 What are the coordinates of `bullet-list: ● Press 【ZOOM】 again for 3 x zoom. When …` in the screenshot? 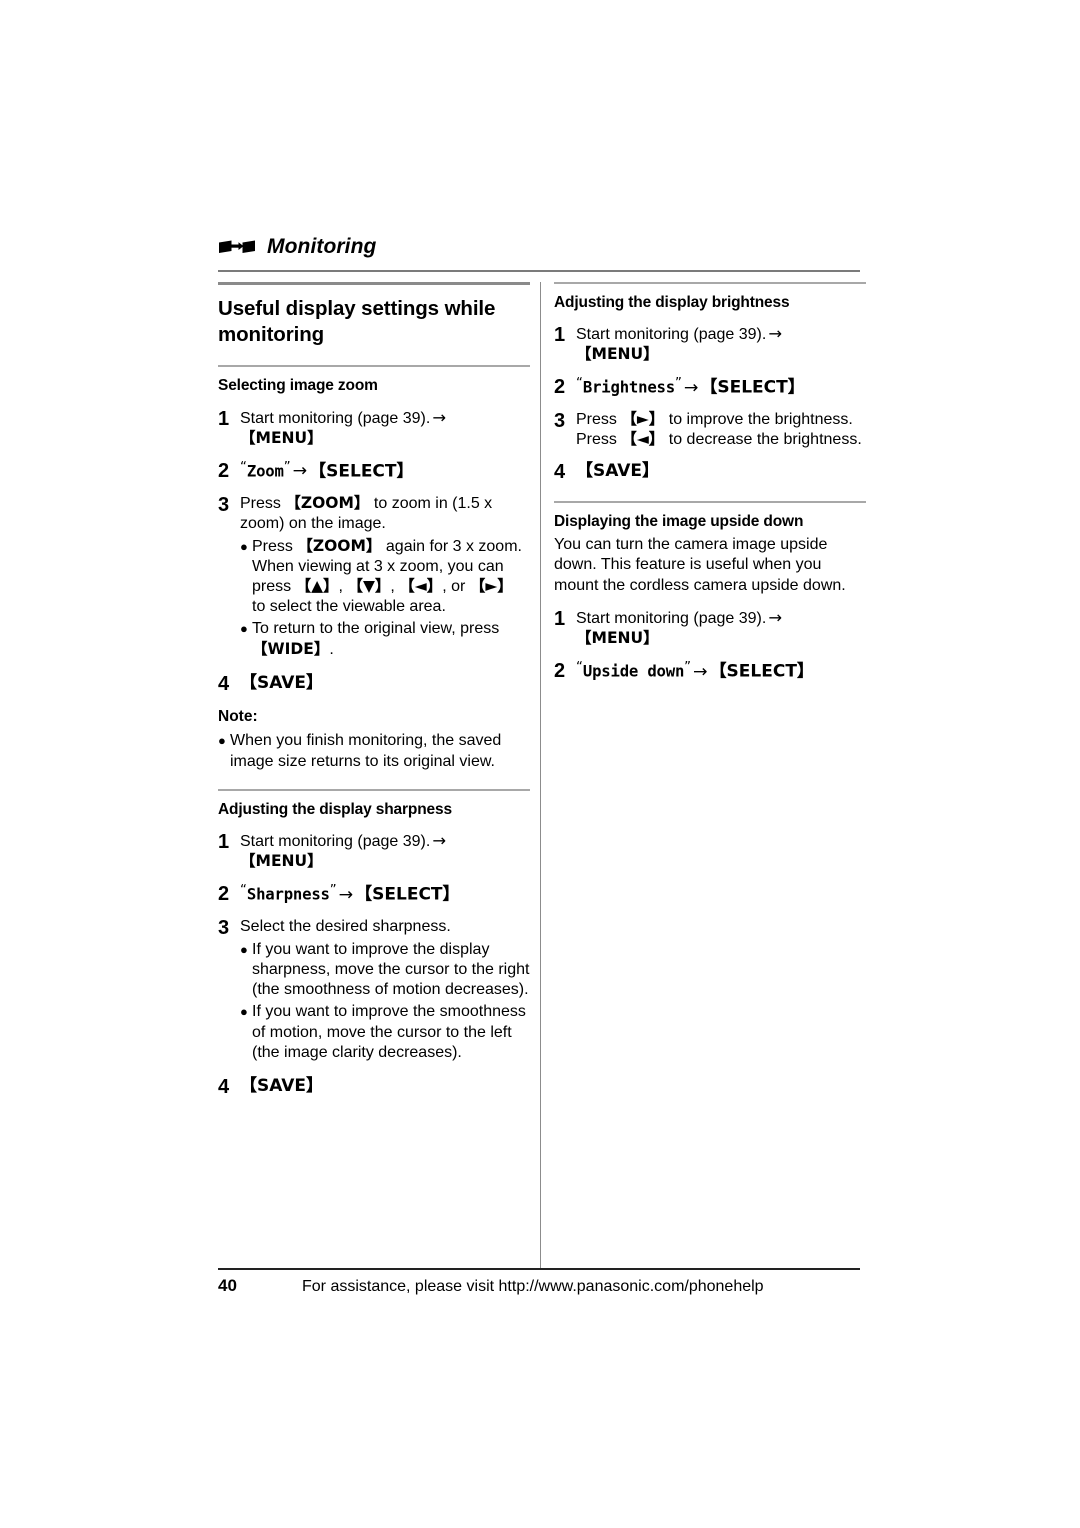 It's located at (385, 598).